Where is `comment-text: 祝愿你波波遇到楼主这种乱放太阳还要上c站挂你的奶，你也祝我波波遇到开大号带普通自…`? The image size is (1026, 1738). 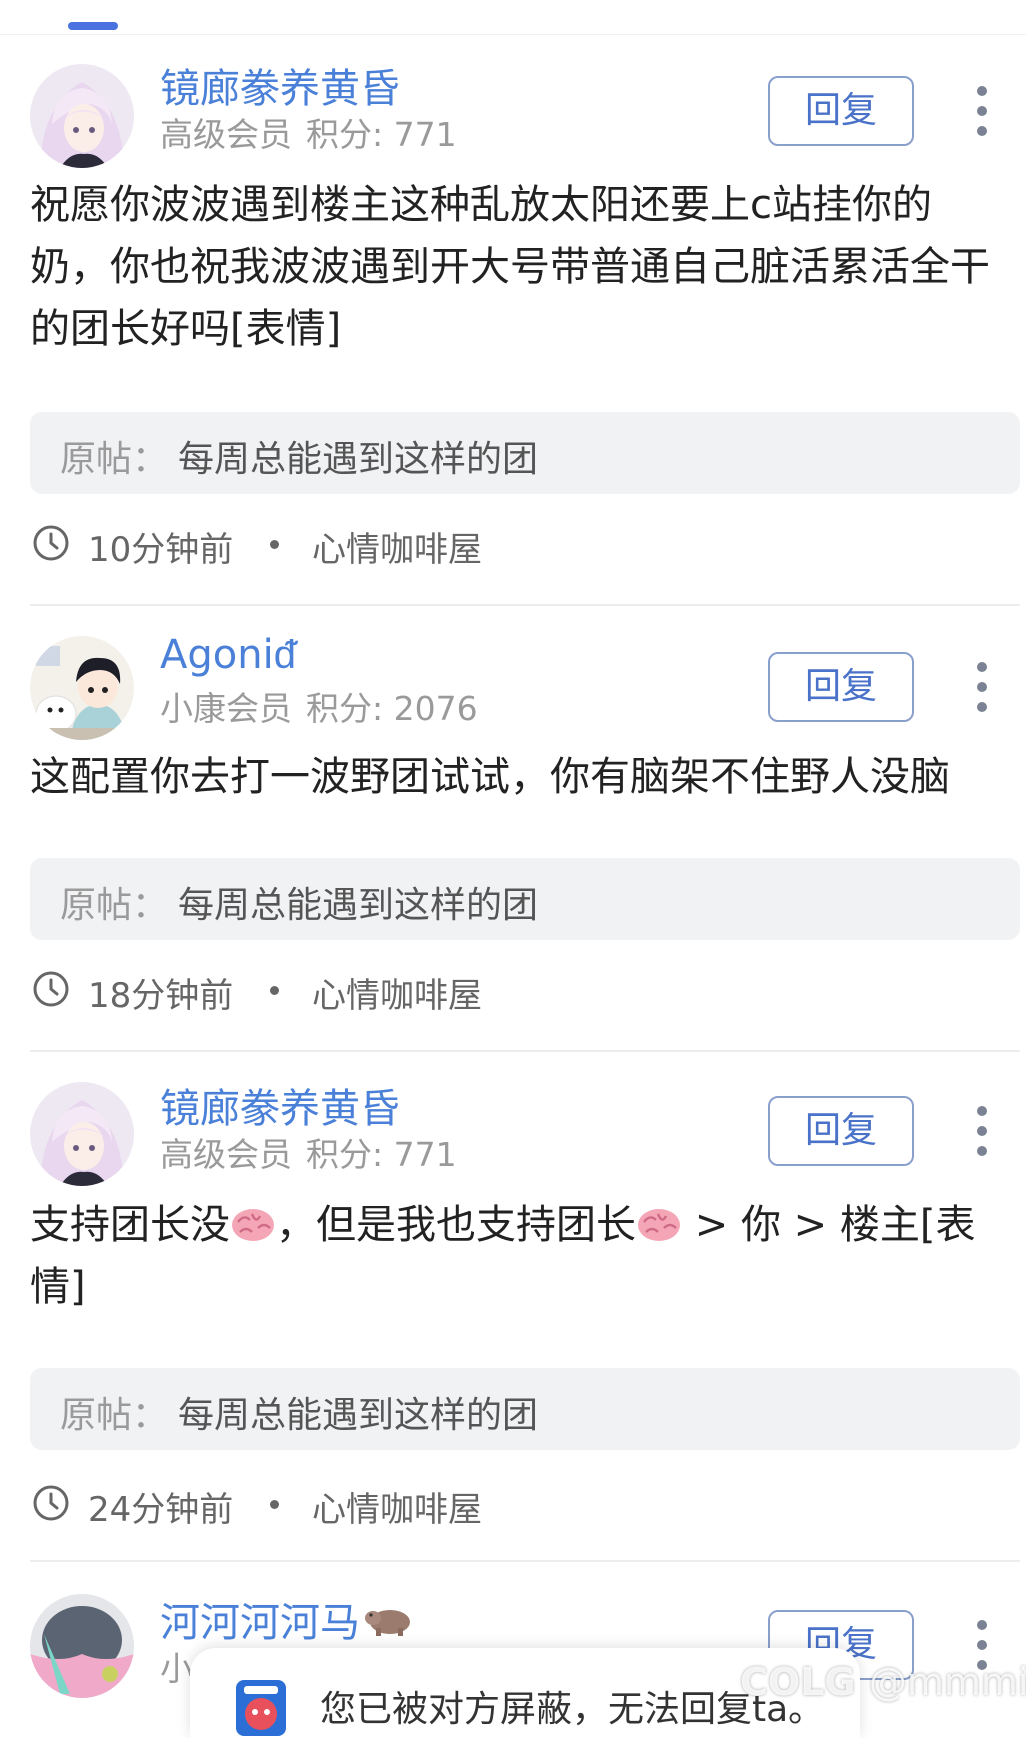 comment-text: 祝愿你波波遇到楼主这种乱放太阳还要上c站挂你的奶，你也祝我波波遇到开大号带普通自… is located at coordinates (510, 267).